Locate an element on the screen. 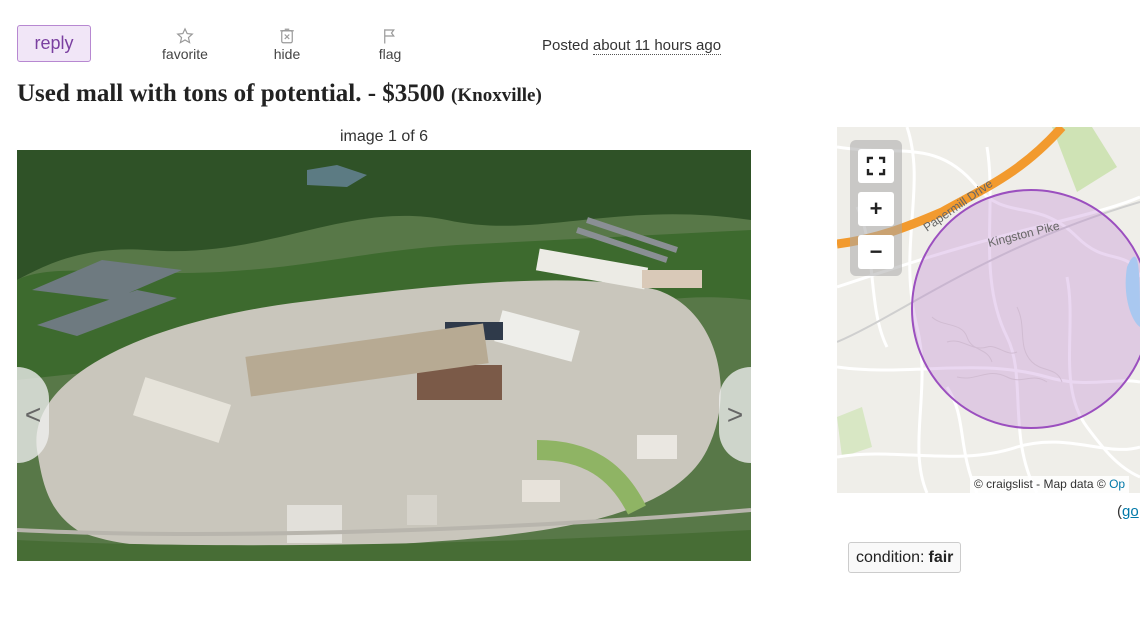 The height and width of the screenshot is (641, 1140). attribution-text: © craigslist - Map data © is located at coordinates (1040, 484).